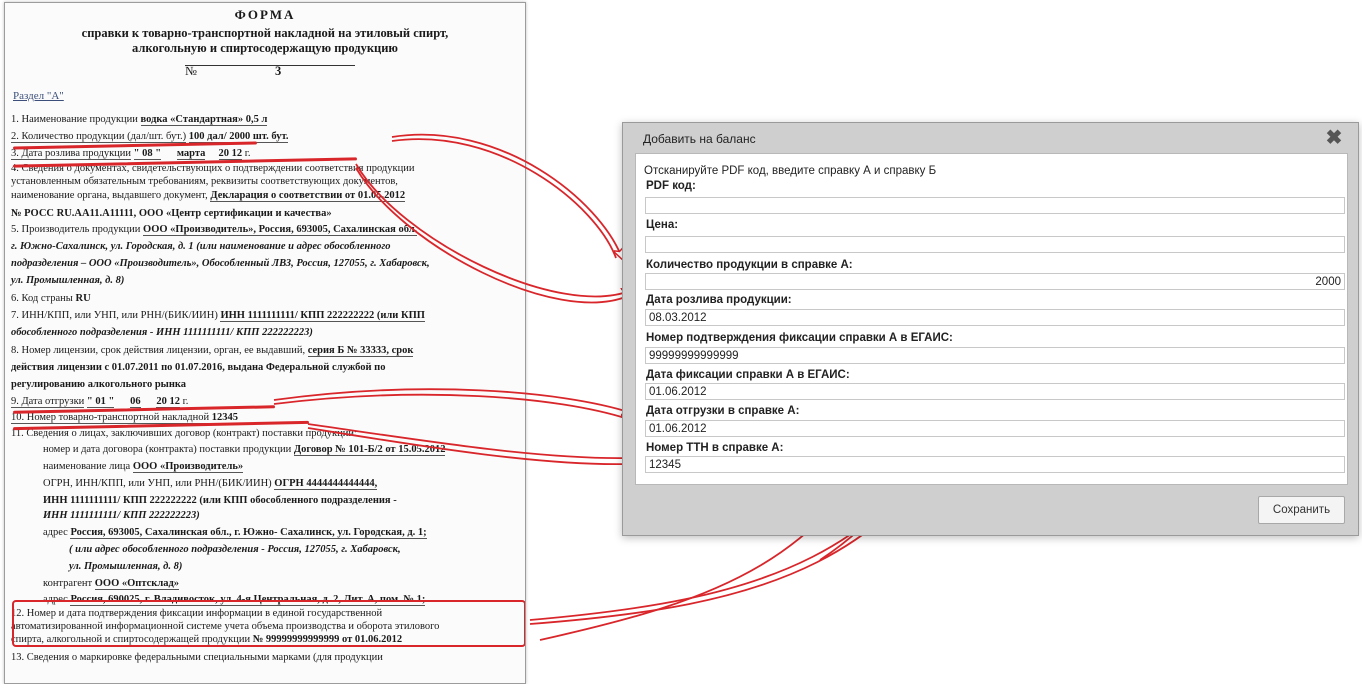 This screenshot has height=684, width=1362. Describe the element at coordinates (748, 375) in the screenshot. I see `egais-date-label: Дата фиксации справки А в ЕГАИС:` at that location.